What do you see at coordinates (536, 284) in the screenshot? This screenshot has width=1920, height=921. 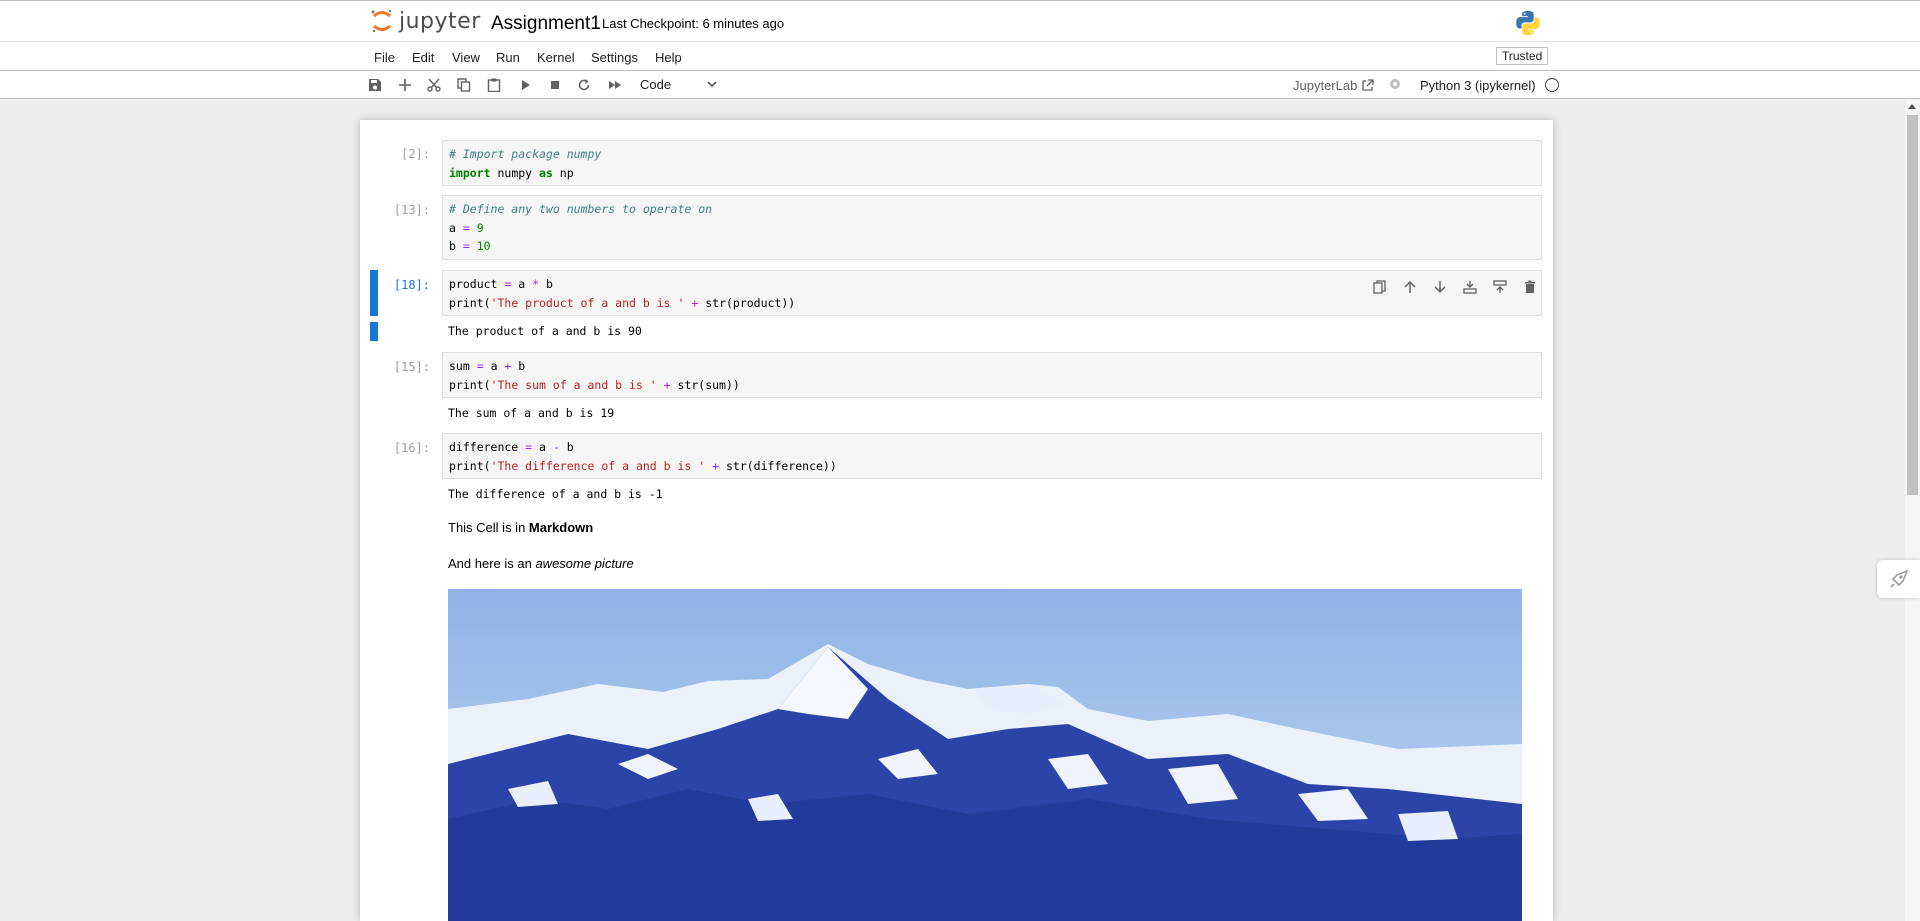 I see `code-token: *` at bounding box center [536, 284].